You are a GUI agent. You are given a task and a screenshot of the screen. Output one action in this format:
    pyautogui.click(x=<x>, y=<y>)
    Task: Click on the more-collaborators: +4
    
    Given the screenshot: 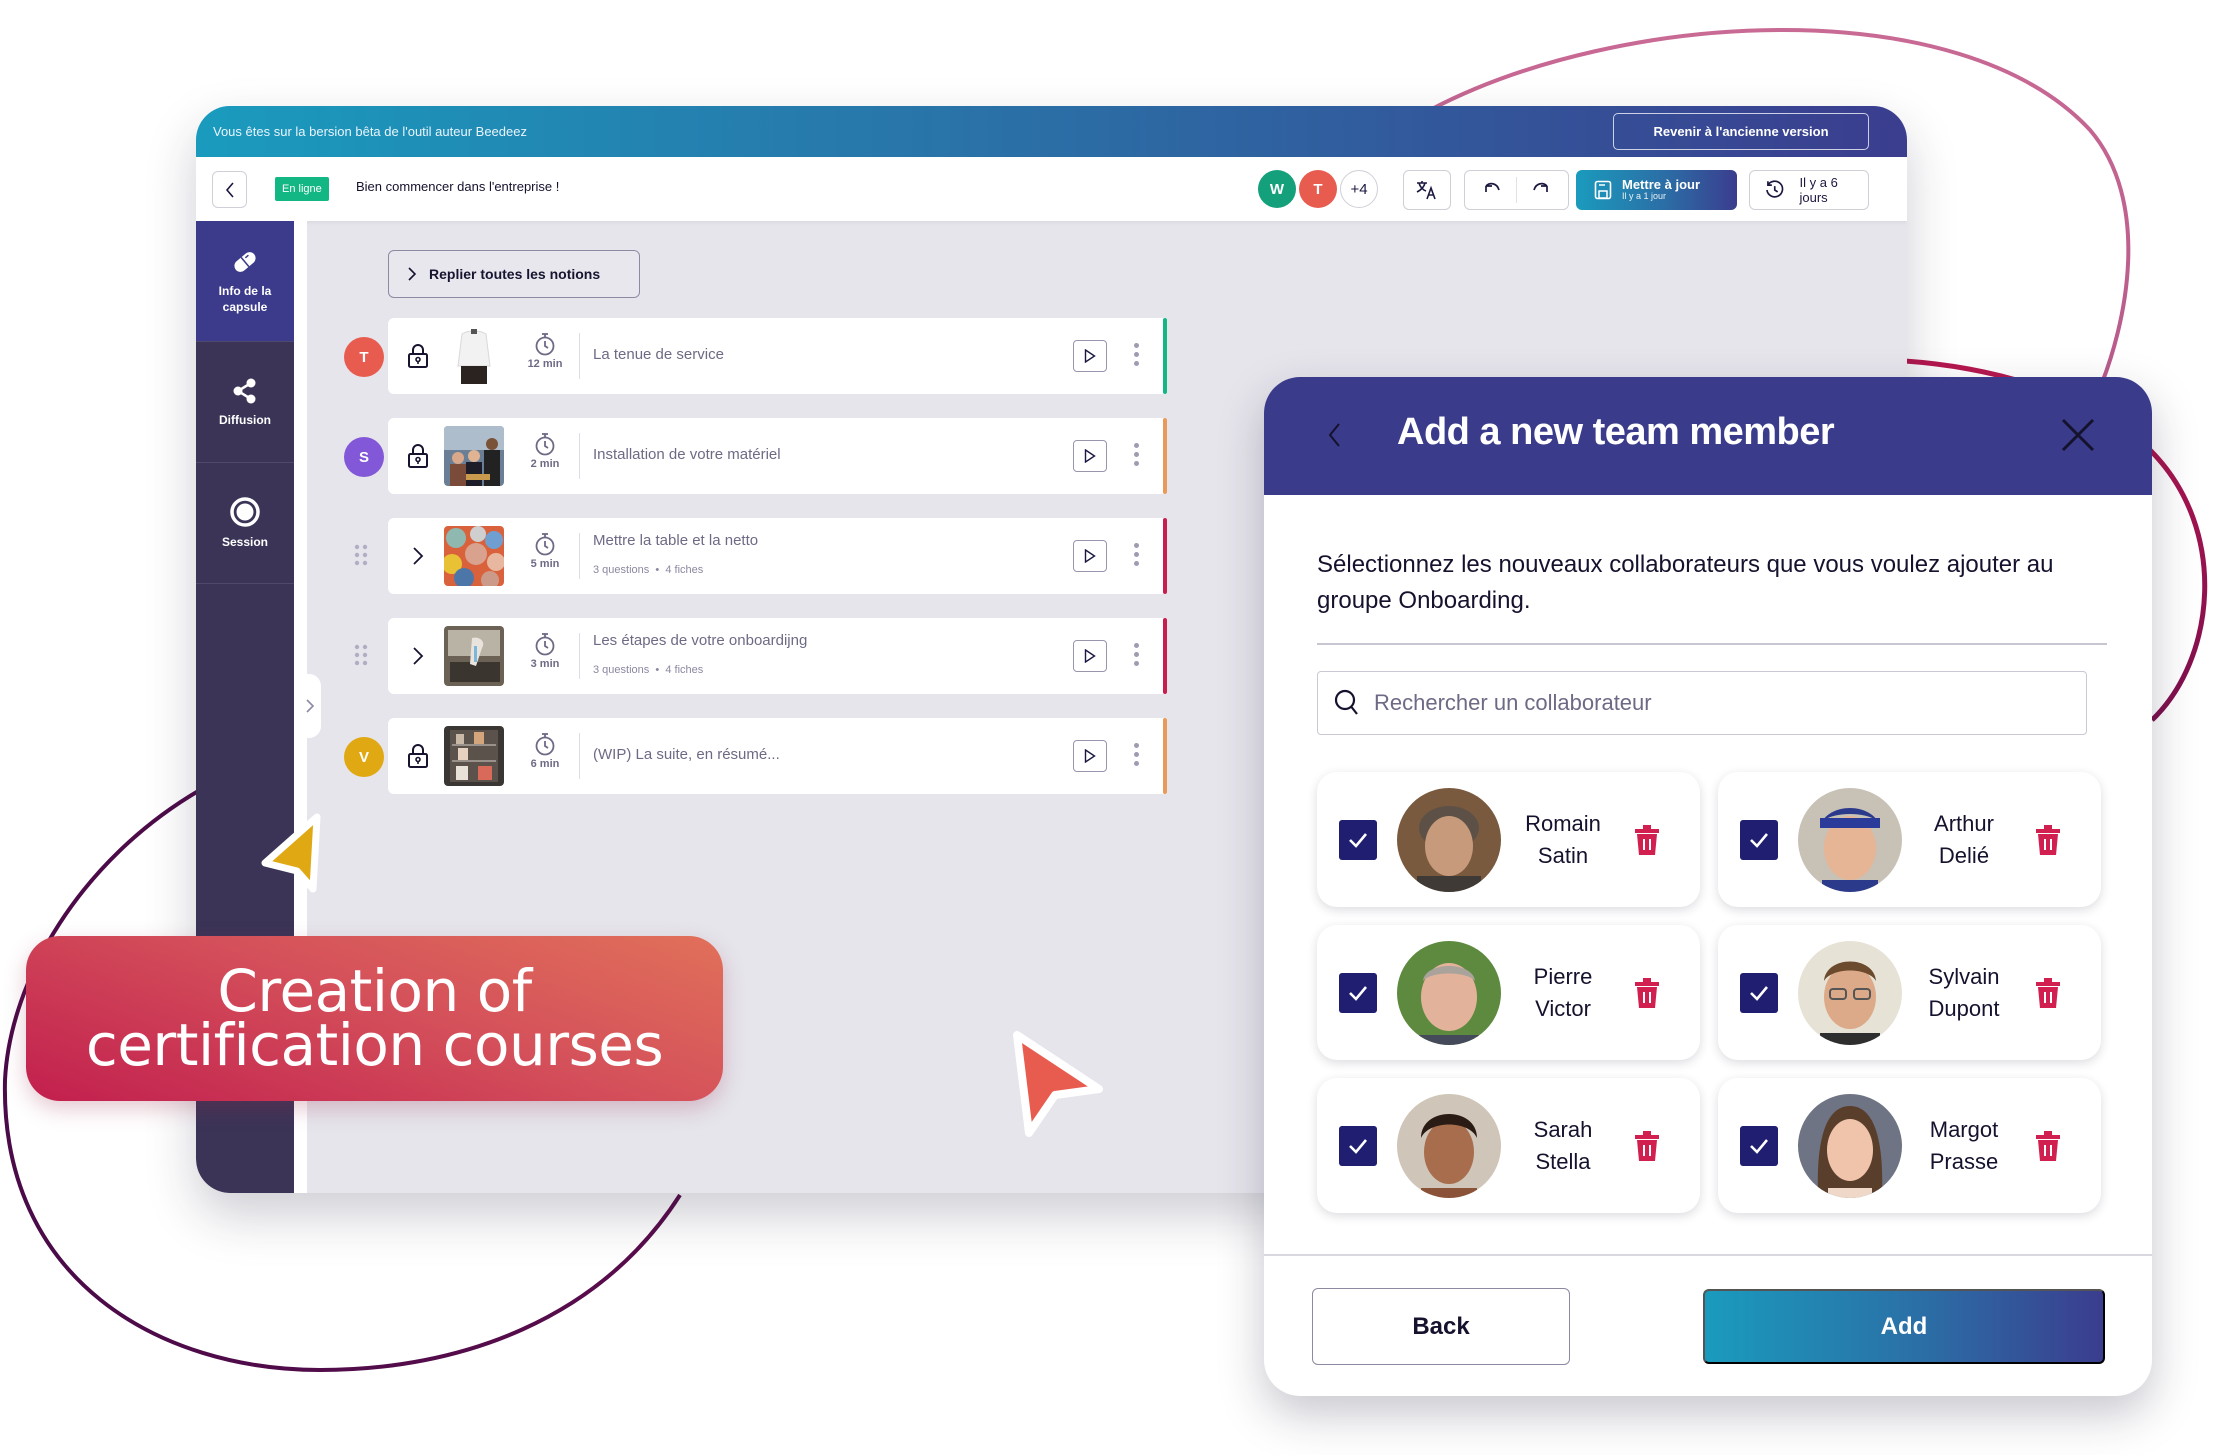 What is the action you would take?
    pyautogui.click(x=1359, y=189)
    